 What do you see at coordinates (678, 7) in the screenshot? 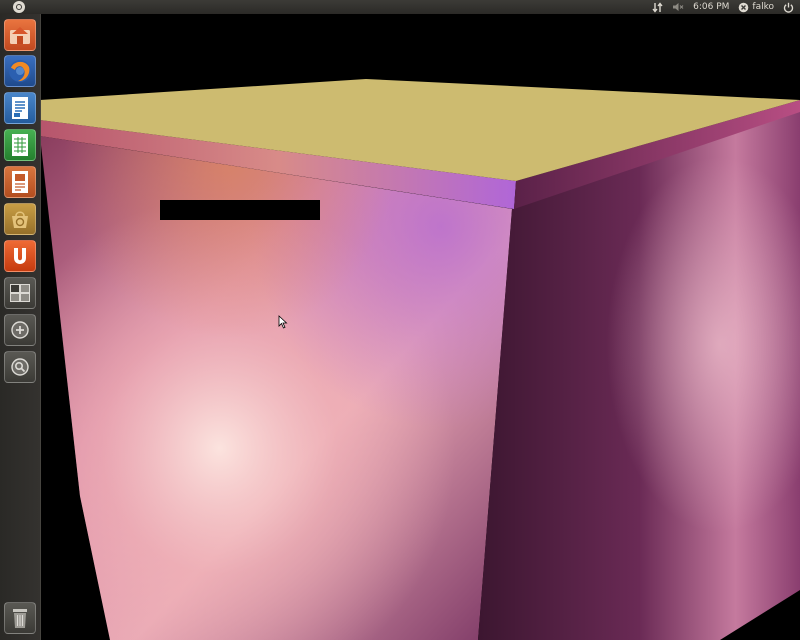
I see `sound-muted-icon` at bounding box center [678, 7].